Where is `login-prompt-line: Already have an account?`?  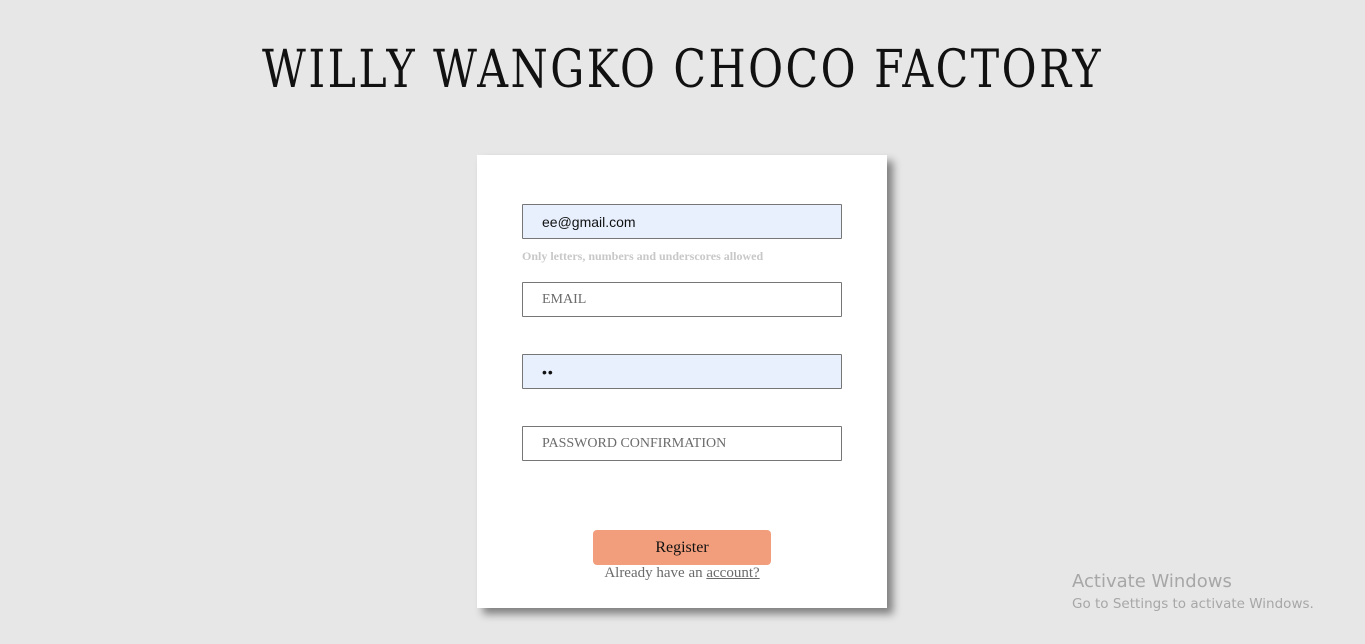 login-prompt-line: Already have an account? is located at coordinates (682, 573).